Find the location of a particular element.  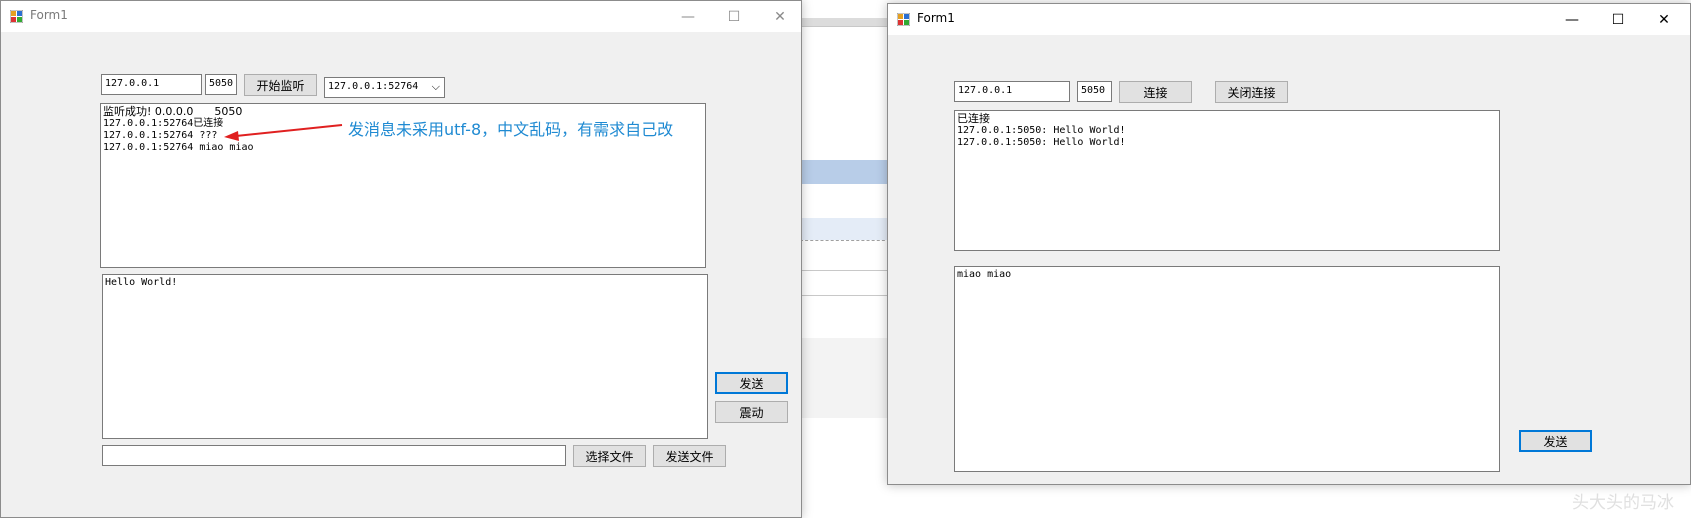

start-listen-button: 开始监听 is located at coordinates (280, 85).